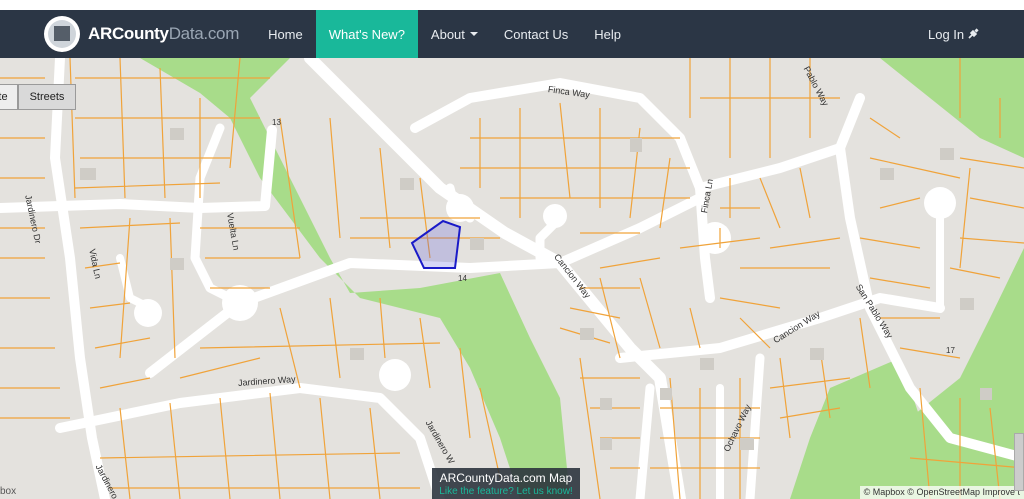 This screenshot has height=499, width=1024. What do you see at coordinates (47, 97) in the screenshot?
I see `streets-layer-button: Streets` at bounding box center [47, 97].